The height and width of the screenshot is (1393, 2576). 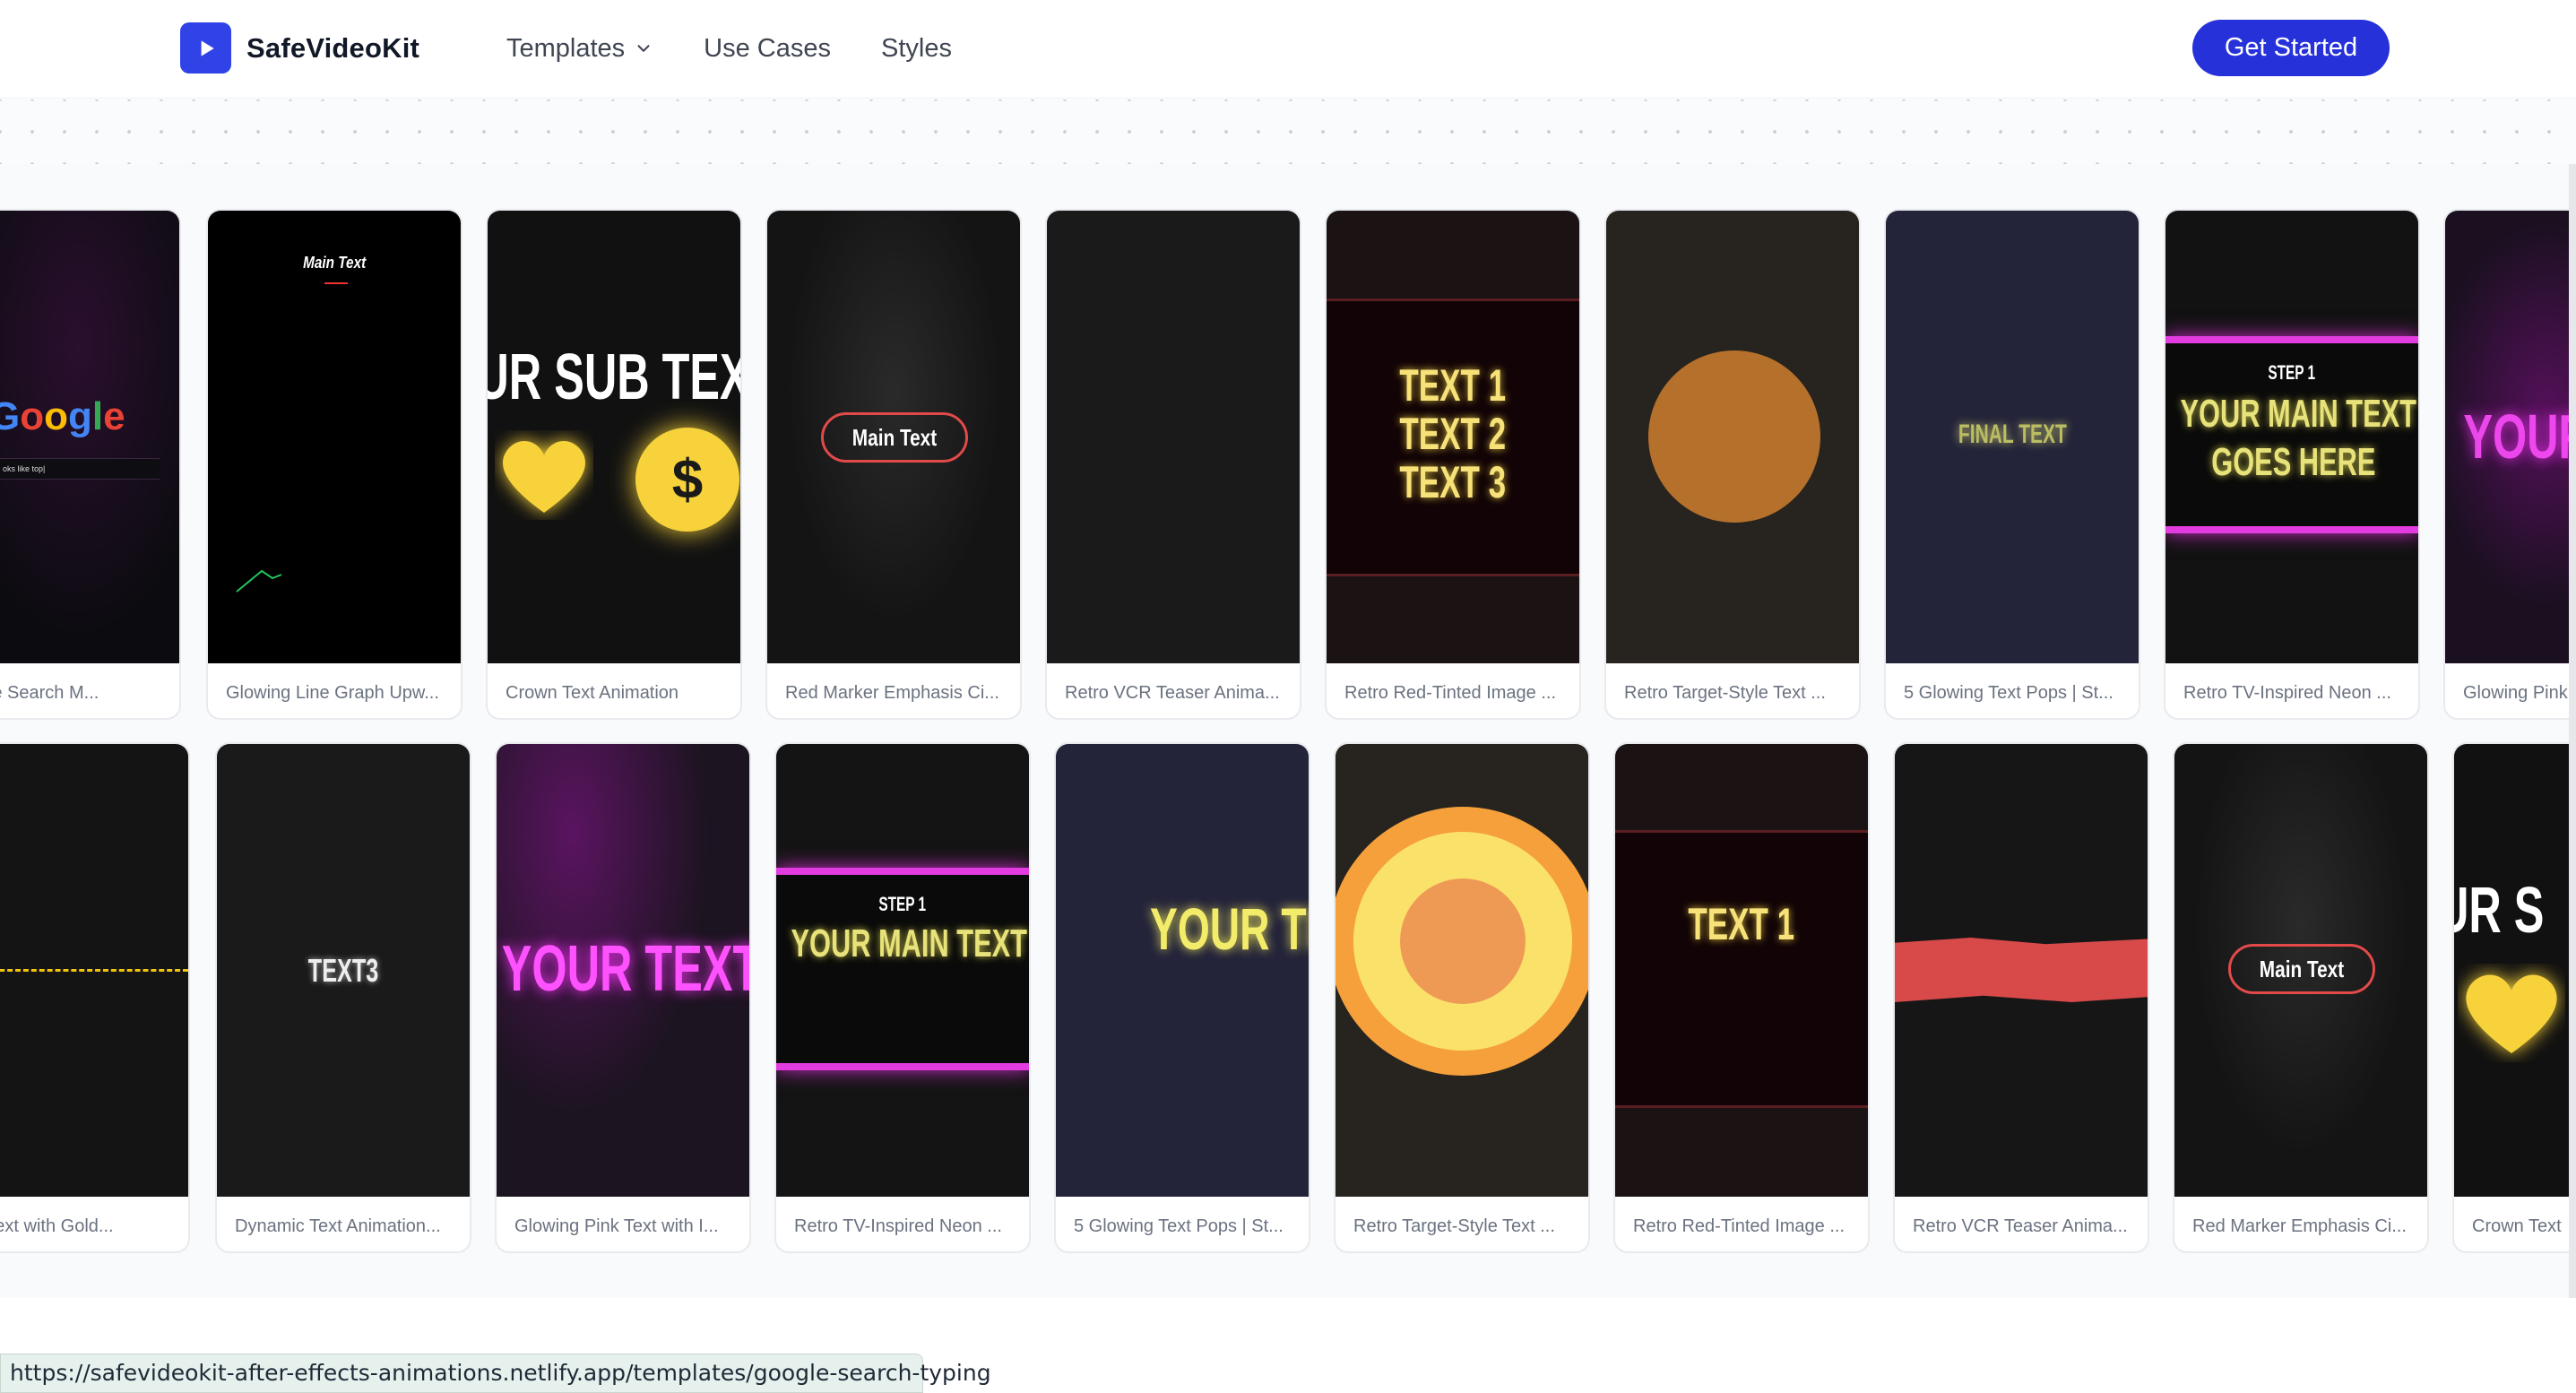 I want to click on thumb-line-1: TEXT 1, so click(x=1453, y=385).